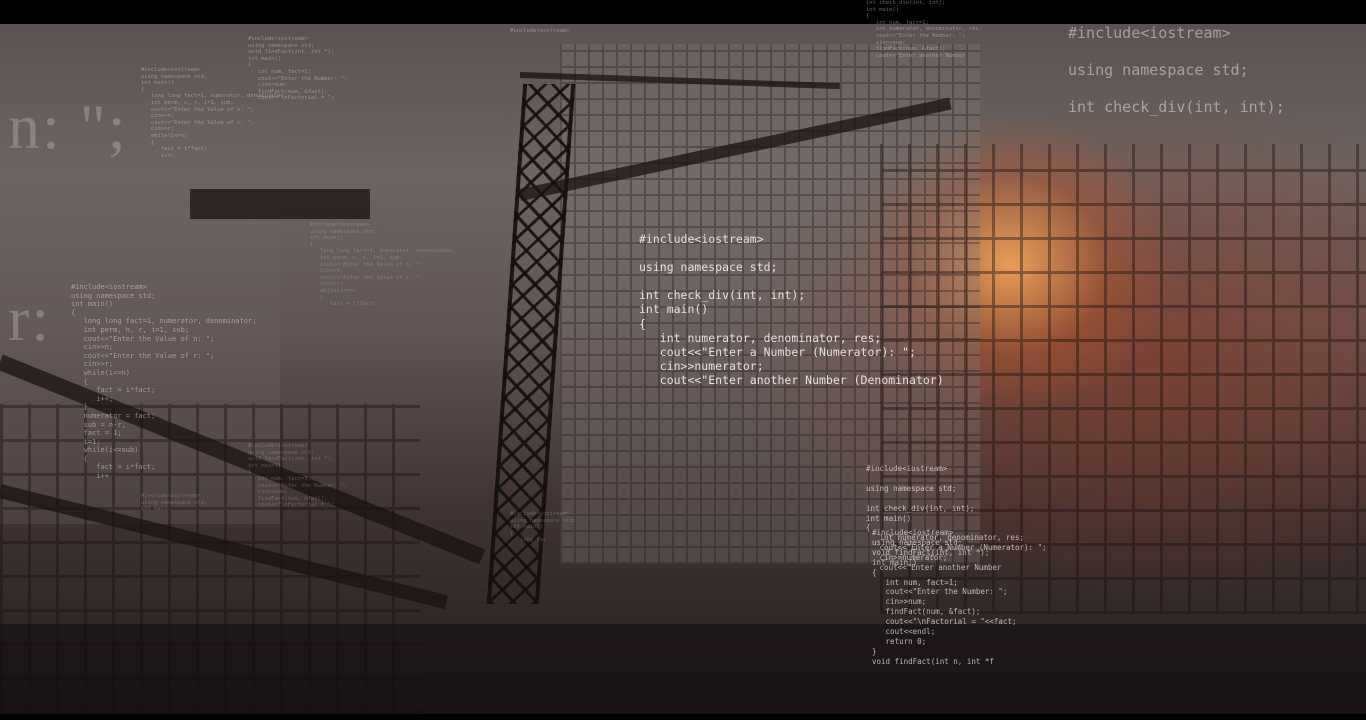  I want to click on code-block-top-center-small: #include<iostream>, so click(540, 31).